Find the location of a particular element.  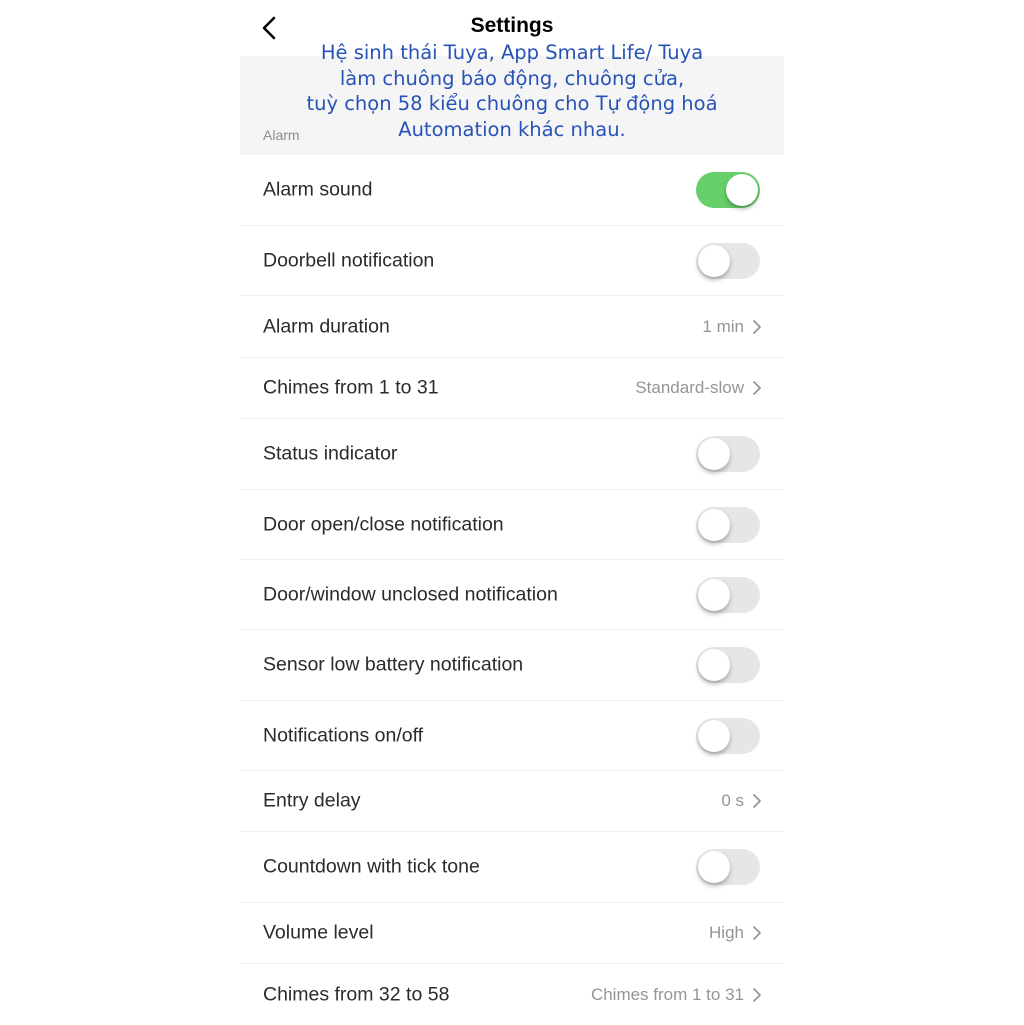

alarm-sound-toggle is located at coordinates (728, 190).